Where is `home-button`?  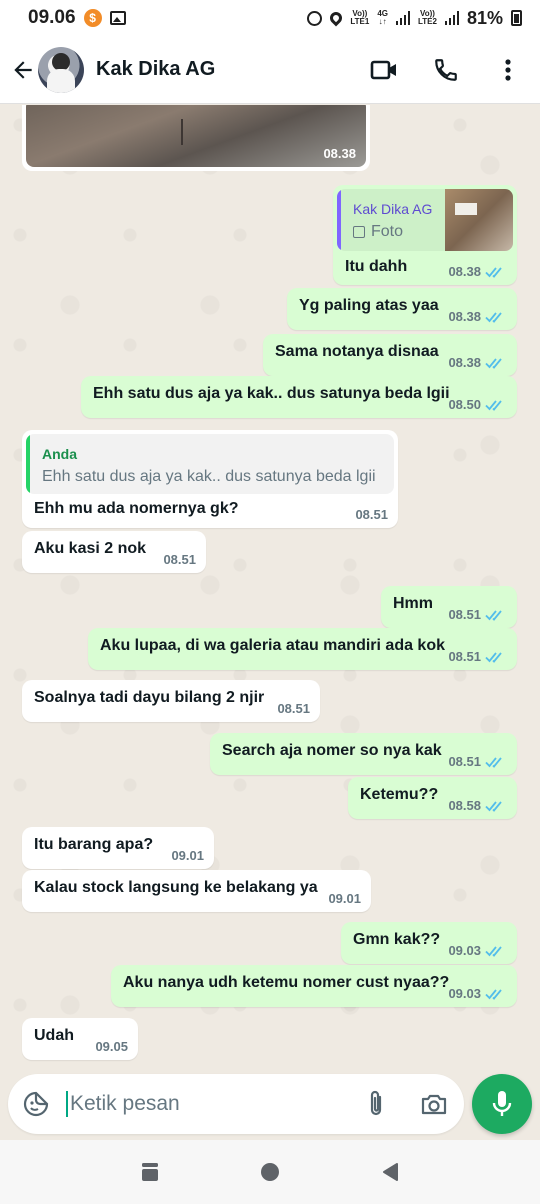
home-button is located at coordinates (270, 1172).